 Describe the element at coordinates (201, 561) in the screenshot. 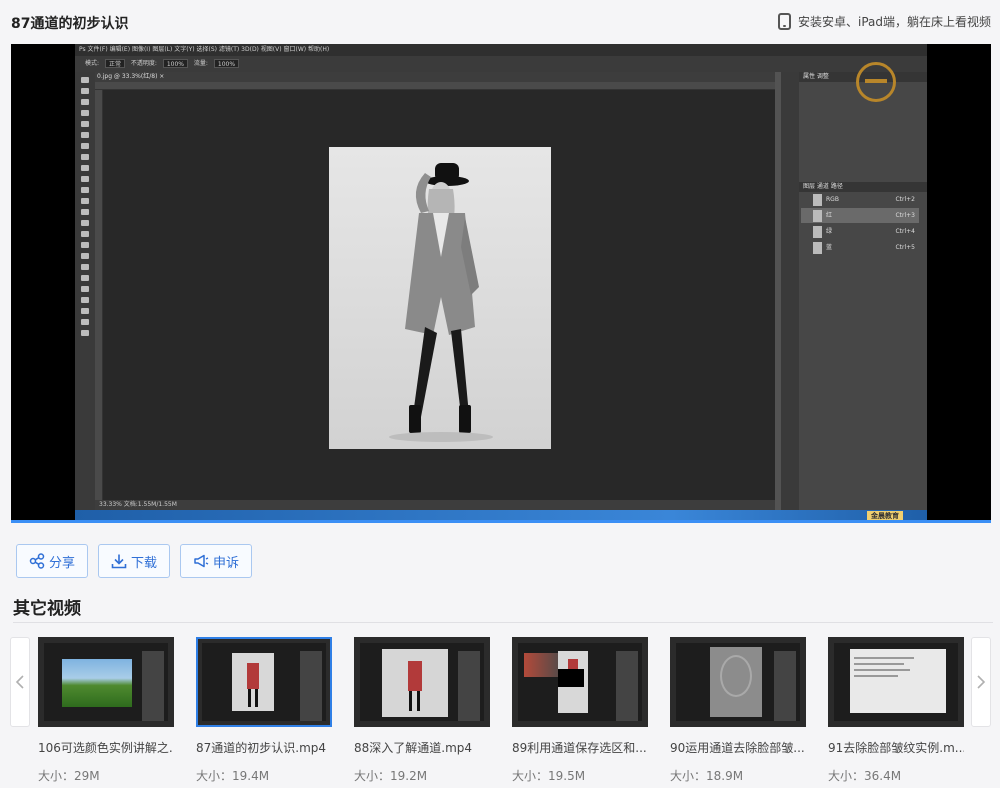

I see `megaphone-icon` at that location.